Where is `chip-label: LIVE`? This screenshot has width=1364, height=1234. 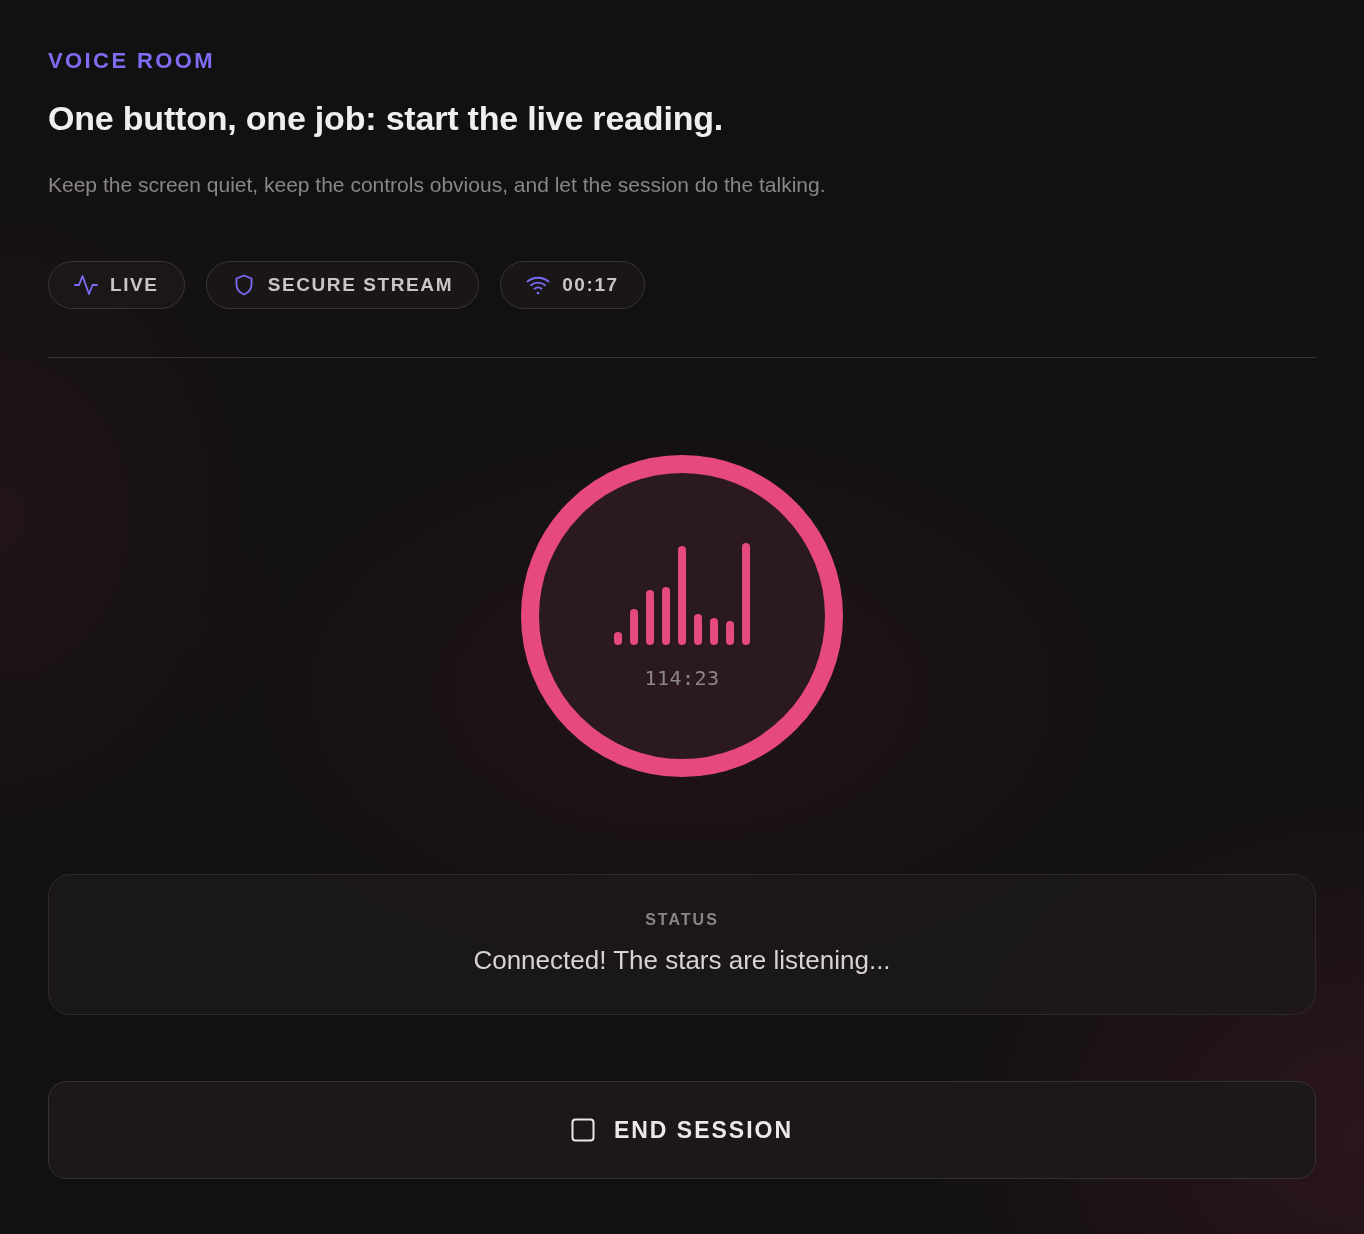
chip-label: LIVE is located at coordinates (134, 284).